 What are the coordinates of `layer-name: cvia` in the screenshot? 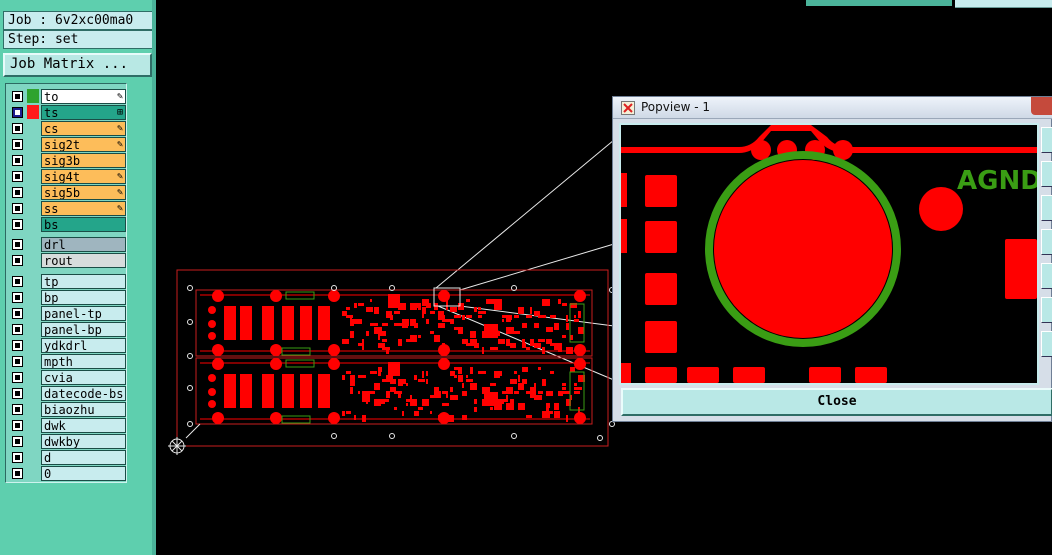 It's located at (83, 377).